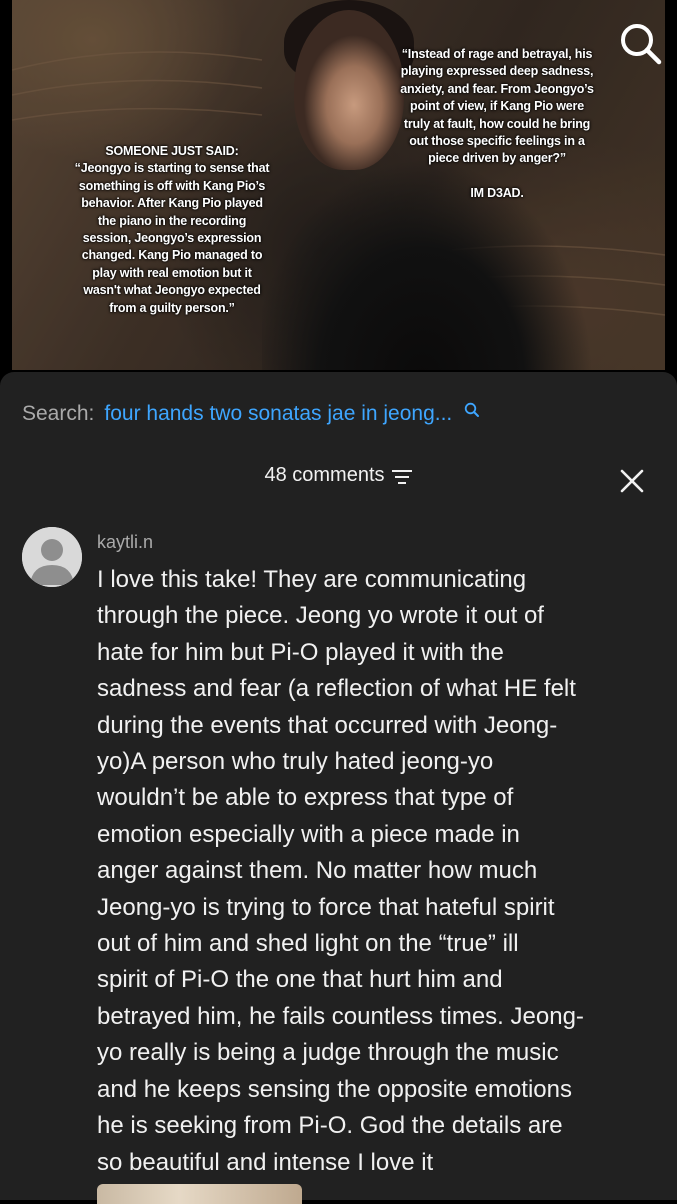  Describe the element at coordinates (497, 141) in the screenshot. I see `caption-line: out those specific feelings in a` at that location.